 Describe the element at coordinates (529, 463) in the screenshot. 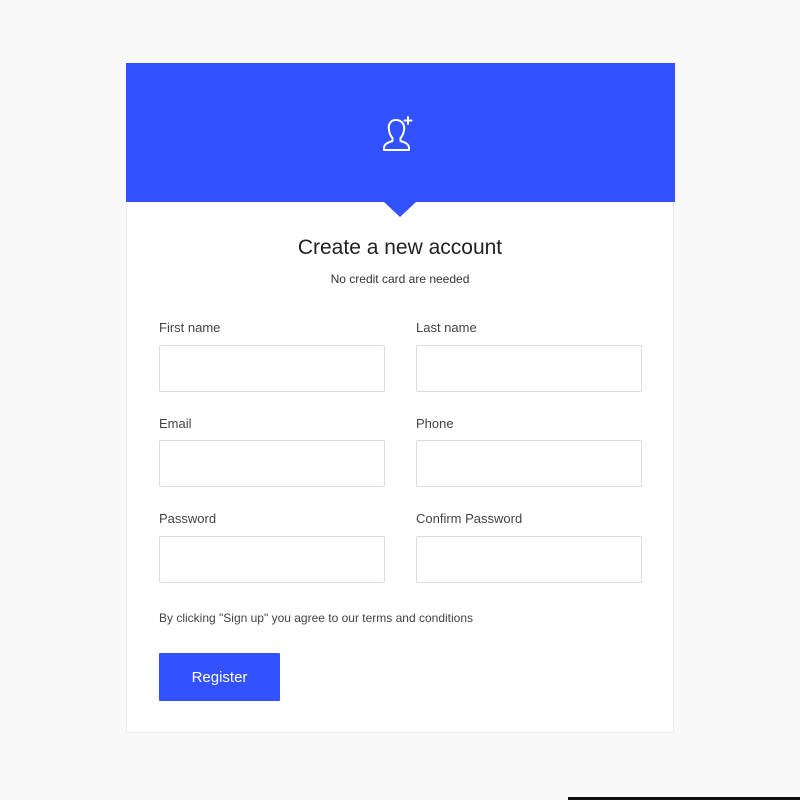

I see `phone-input` at that location.